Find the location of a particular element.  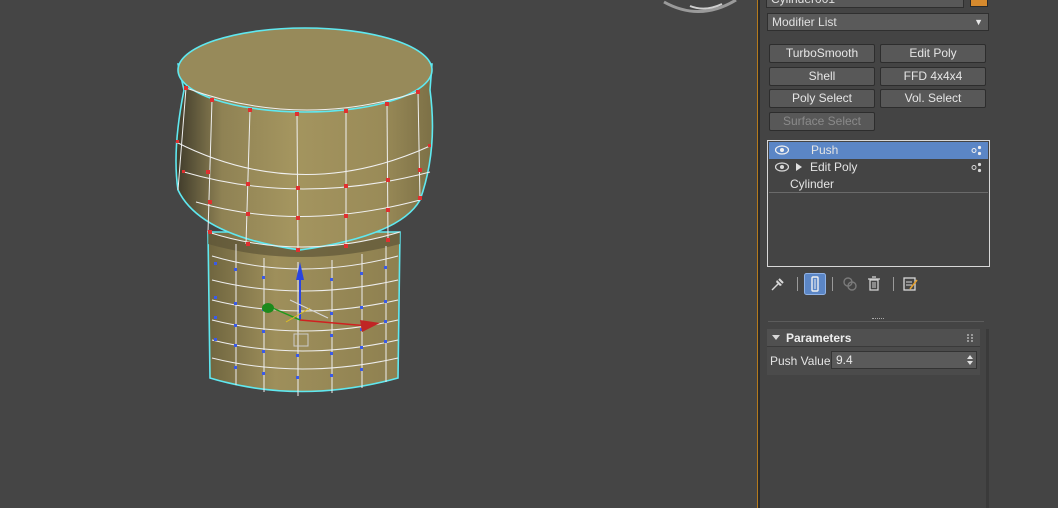

show-end-result-icon is located at coordinates (815, 284).